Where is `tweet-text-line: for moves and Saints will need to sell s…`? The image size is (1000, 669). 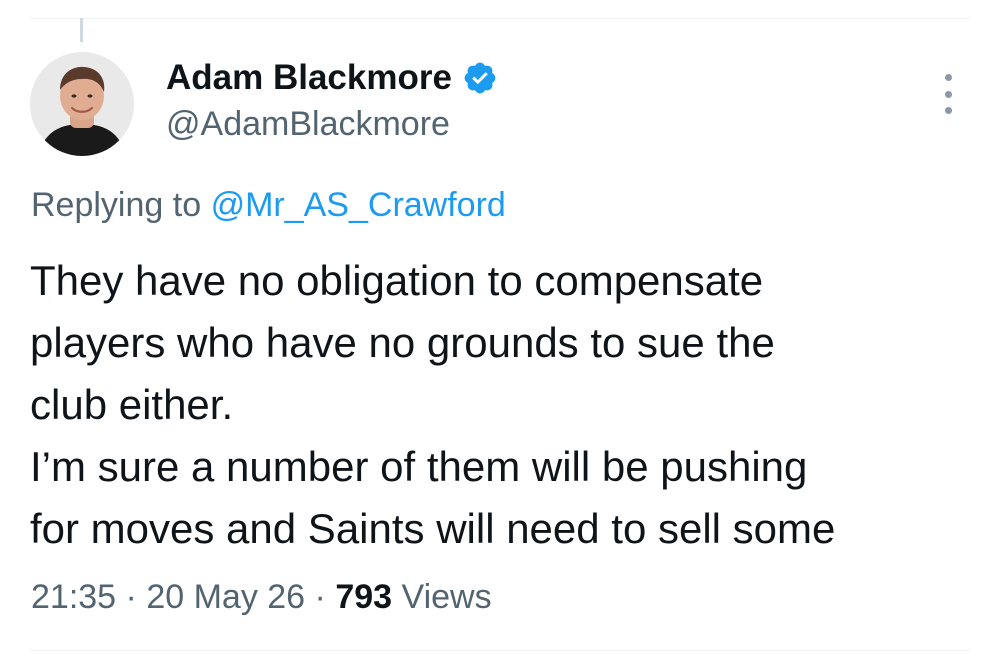
tweet-text-line: for moves and Saints will need to sell s… is located at coordinates (433, 528).